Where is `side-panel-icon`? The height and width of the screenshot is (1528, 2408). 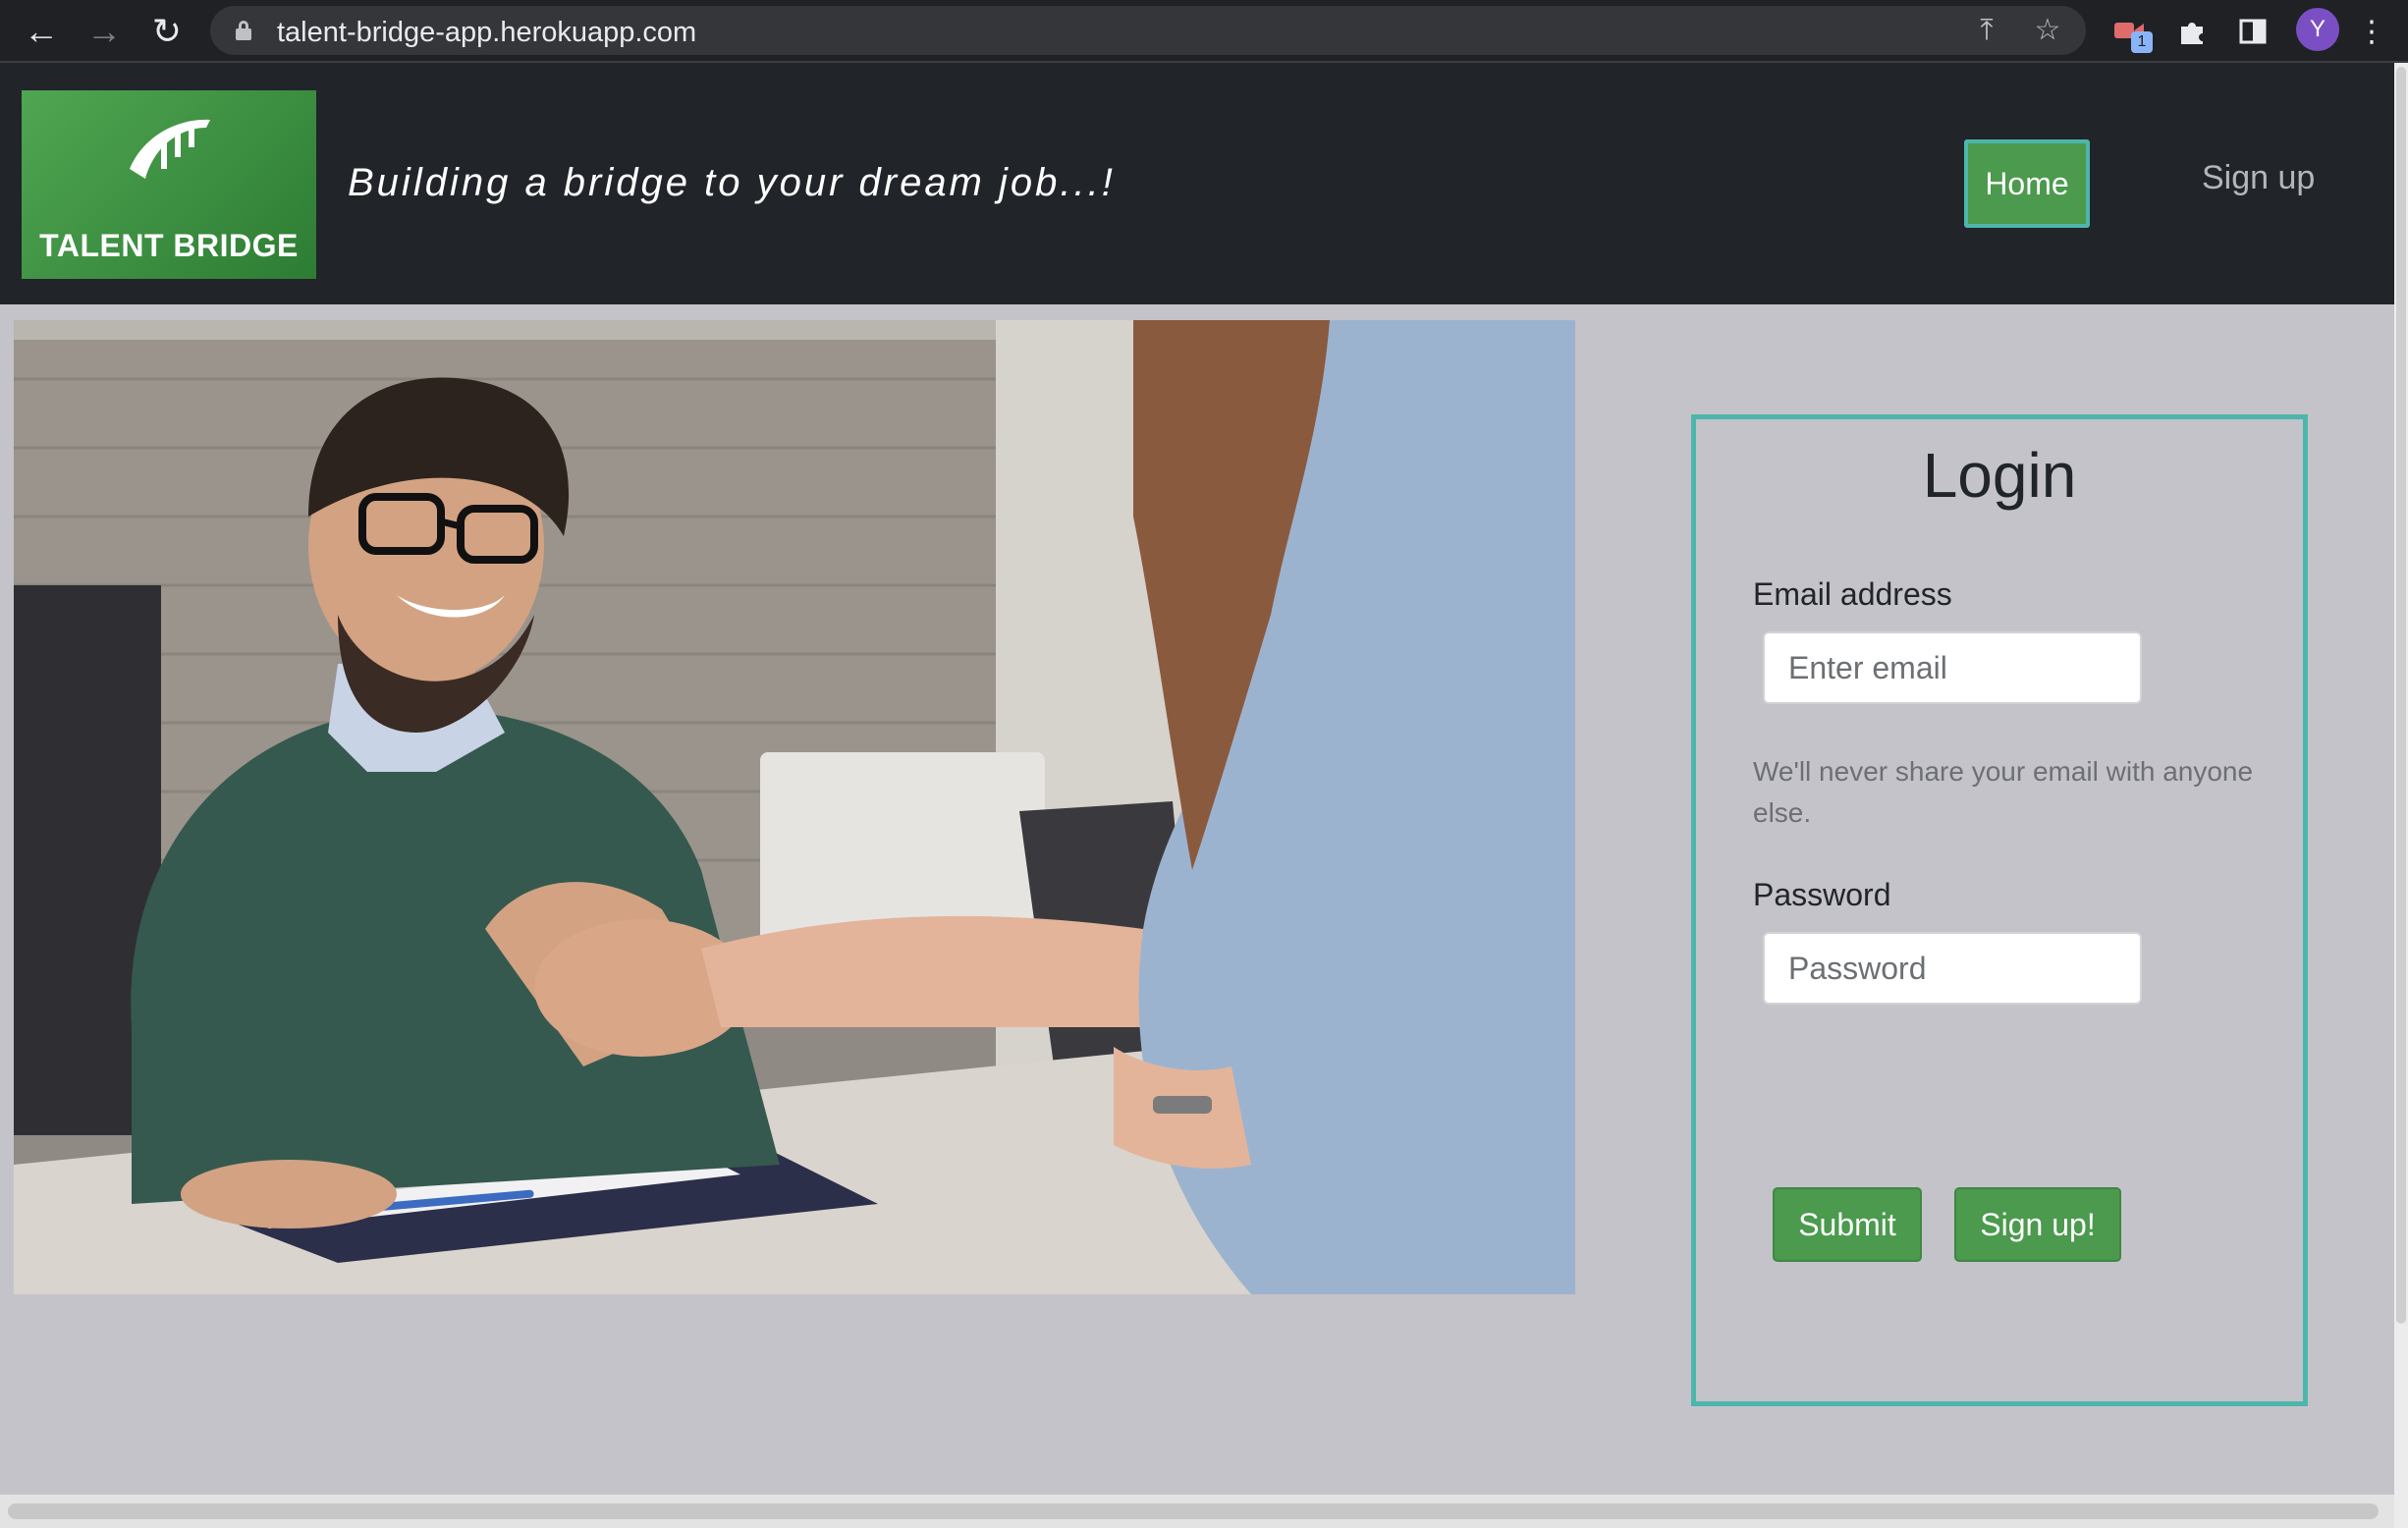
side-panel-icon is located at coordinates (2252, 31).